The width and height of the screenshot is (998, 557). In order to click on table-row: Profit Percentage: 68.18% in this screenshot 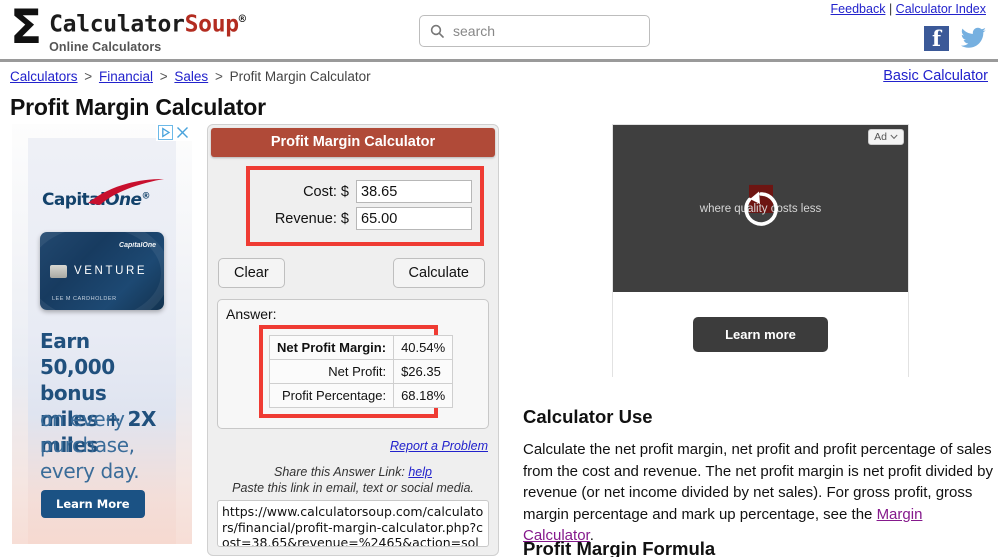, I will do `click(361, 395)`.